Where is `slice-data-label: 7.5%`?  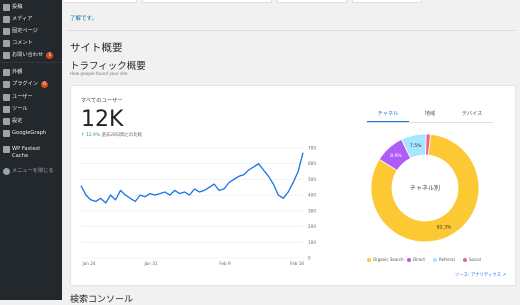 slice-data-label: 7.5% is located at coordinates (416, 146).